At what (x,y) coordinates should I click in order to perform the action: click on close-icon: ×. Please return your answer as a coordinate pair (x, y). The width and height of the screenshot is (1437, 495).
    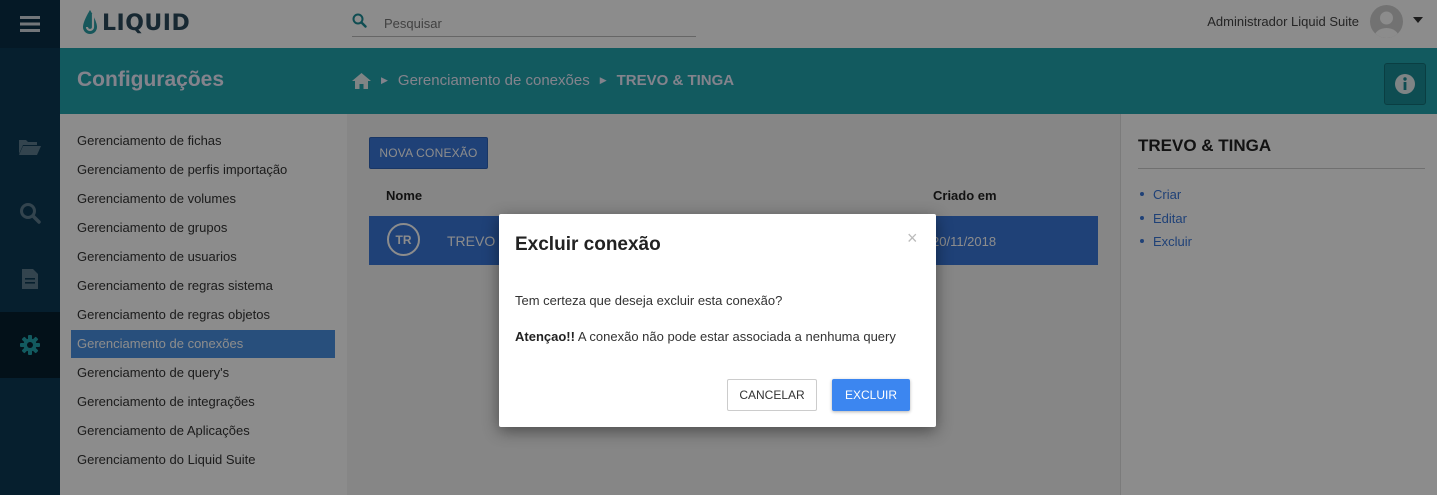
    Looking at the image, I should click on (912, 238).